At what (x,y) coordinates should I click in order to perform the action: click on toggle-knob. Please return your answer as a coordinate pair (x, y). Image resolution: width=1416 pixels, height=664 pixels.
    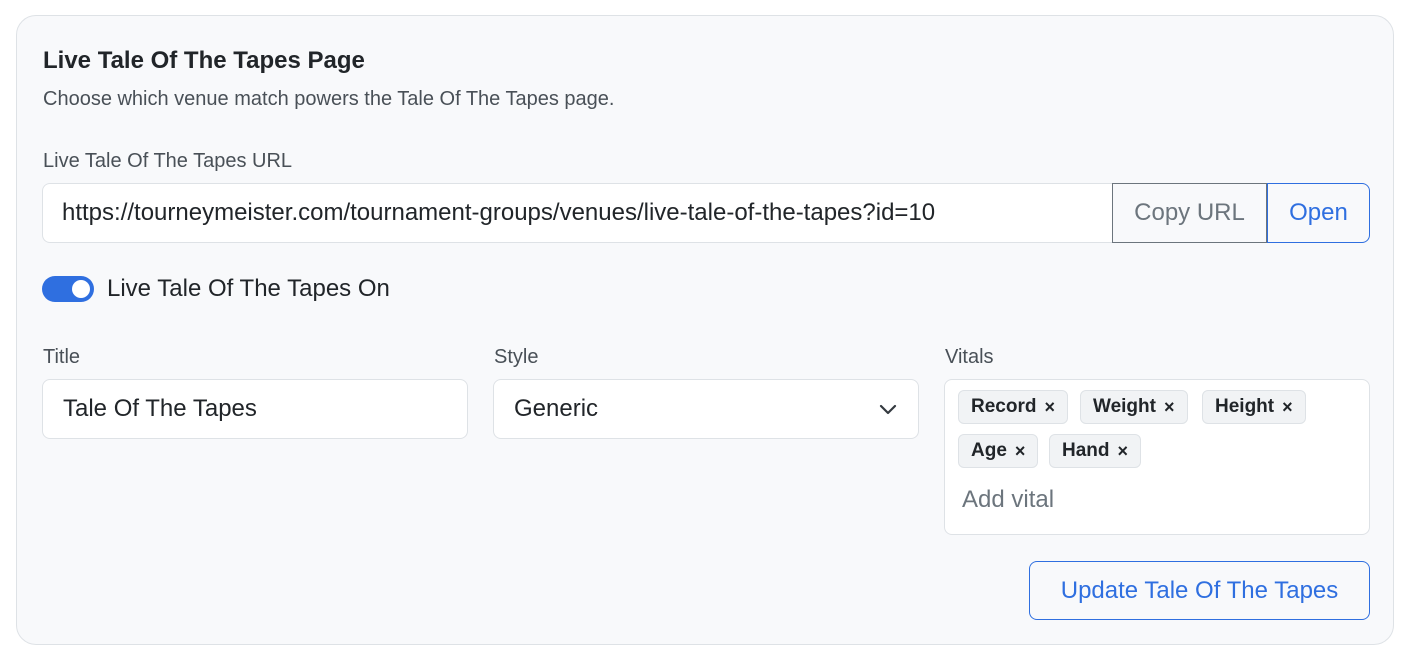
    Looking at the image, I should click on (81, 289).